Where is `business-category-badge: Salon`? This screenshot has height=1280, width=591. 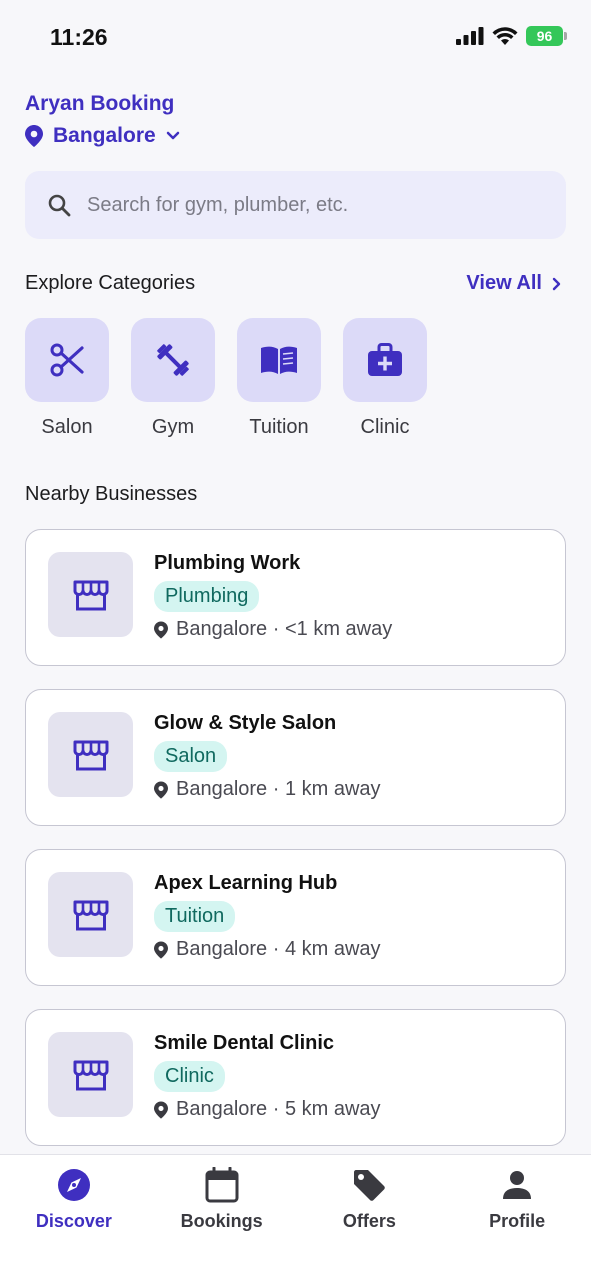
business-category-badge: Salon is located at coordinates (191, 756).